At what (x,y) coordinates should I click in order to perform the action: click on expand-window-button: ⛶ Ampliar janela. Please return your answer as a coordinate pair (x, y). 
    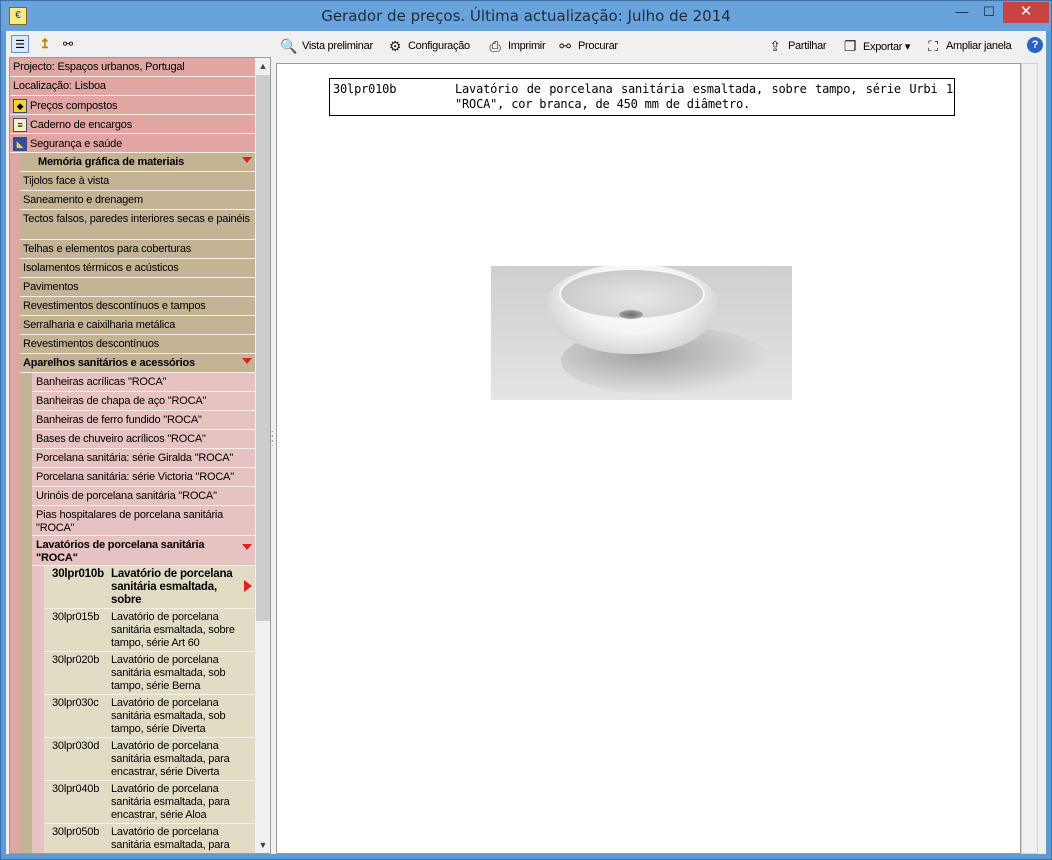
    Looking at the image, I should click on (968, 46).